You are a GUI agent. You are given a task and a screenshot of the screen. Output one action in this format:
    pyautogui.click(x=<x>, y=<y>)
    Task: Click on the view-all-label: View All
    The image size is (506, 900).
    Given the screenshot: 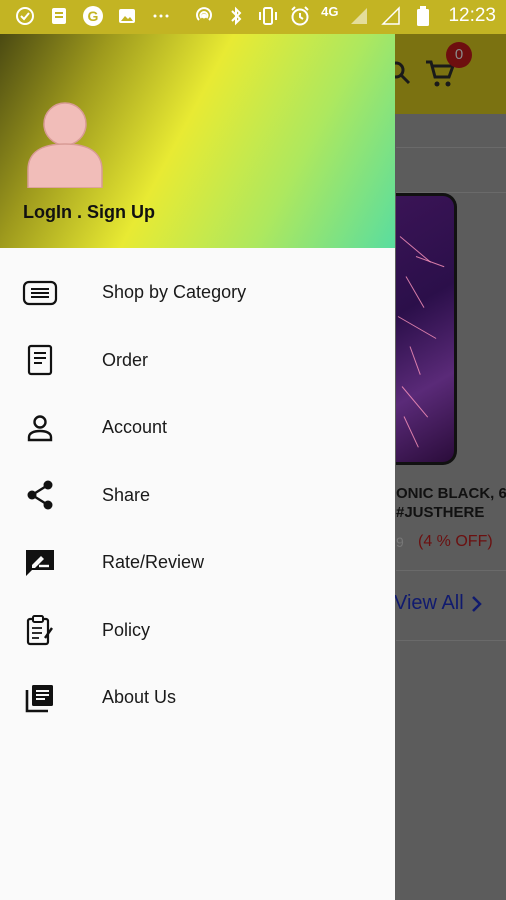 What is the action you would take?
    pyautogui.click(x=429, y=603)
    